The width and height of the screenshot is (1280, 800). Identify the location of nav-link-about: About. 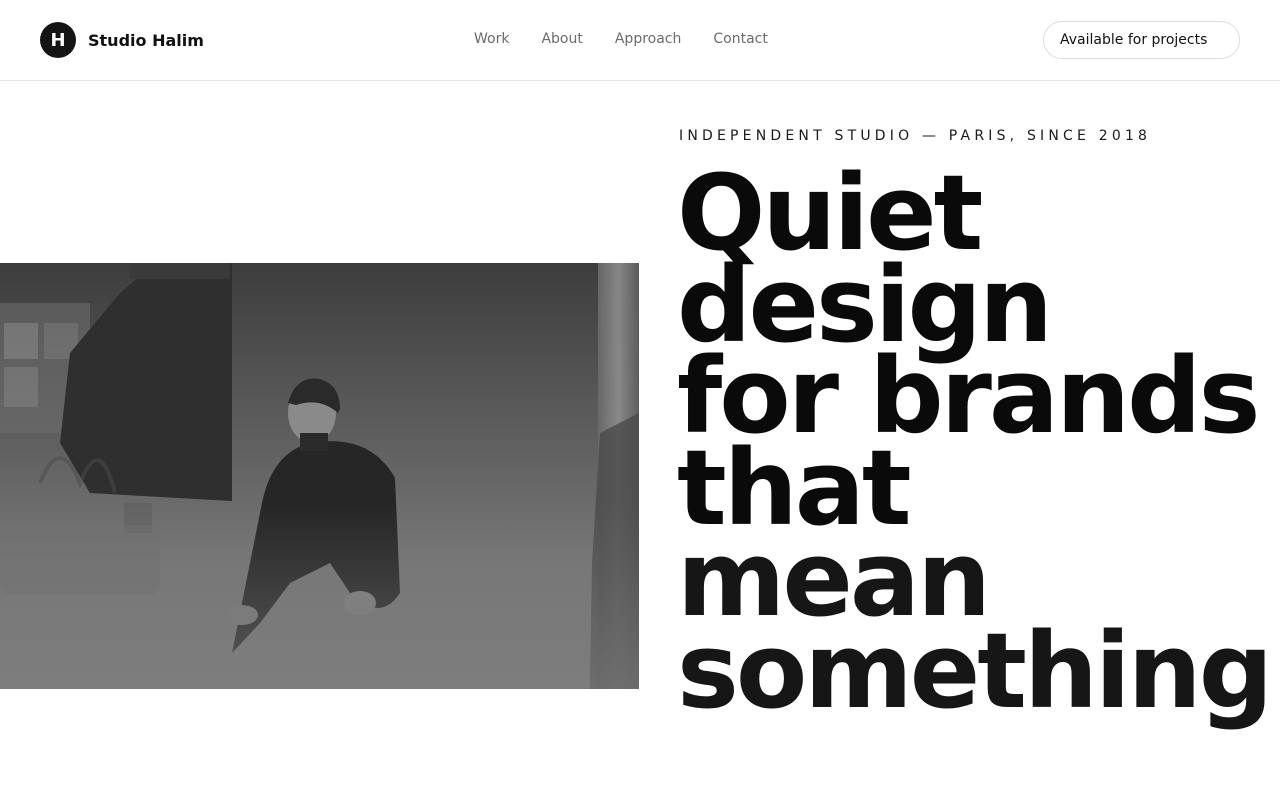
(561, 39).